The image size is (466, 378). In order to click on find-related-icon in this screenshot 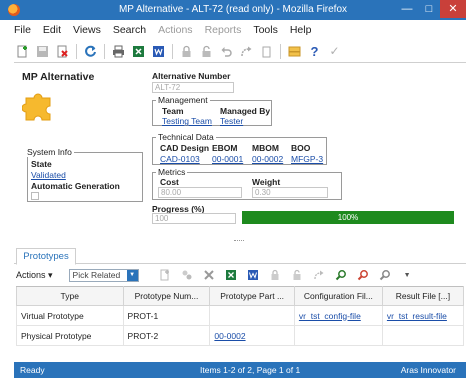, I will do `click(341, 275)`.